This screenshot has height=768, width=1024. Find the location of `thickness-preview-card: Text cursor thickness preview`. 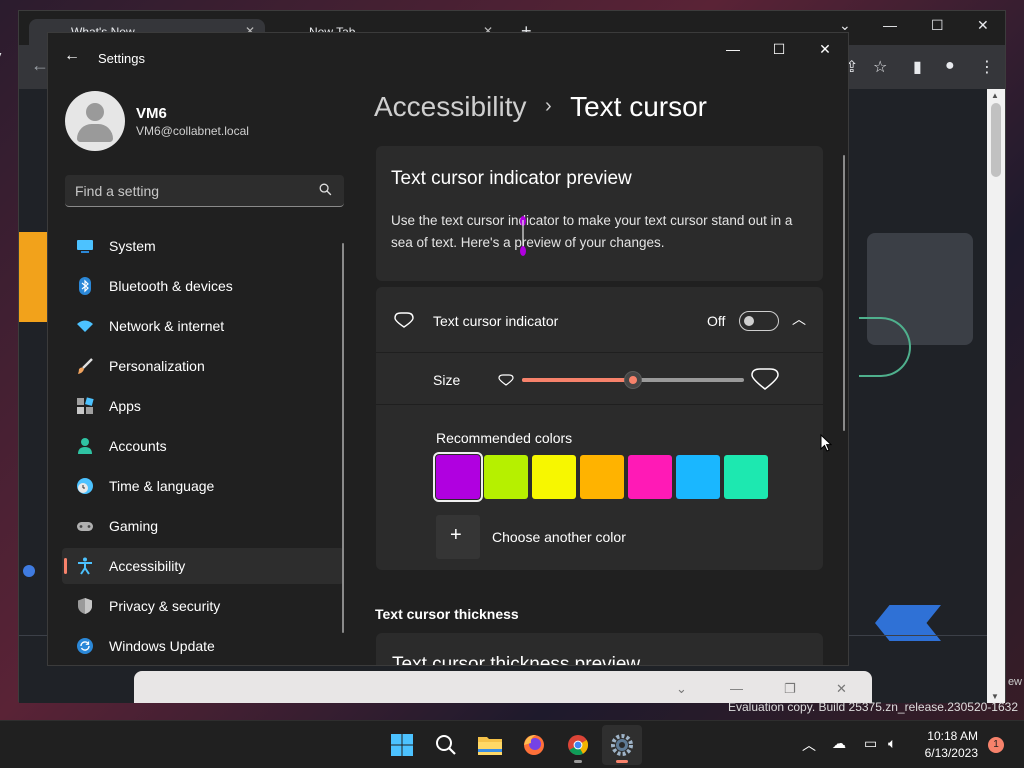

thickness-preview-card: Text cursor thickness preview is located at coordinates (599, 649).